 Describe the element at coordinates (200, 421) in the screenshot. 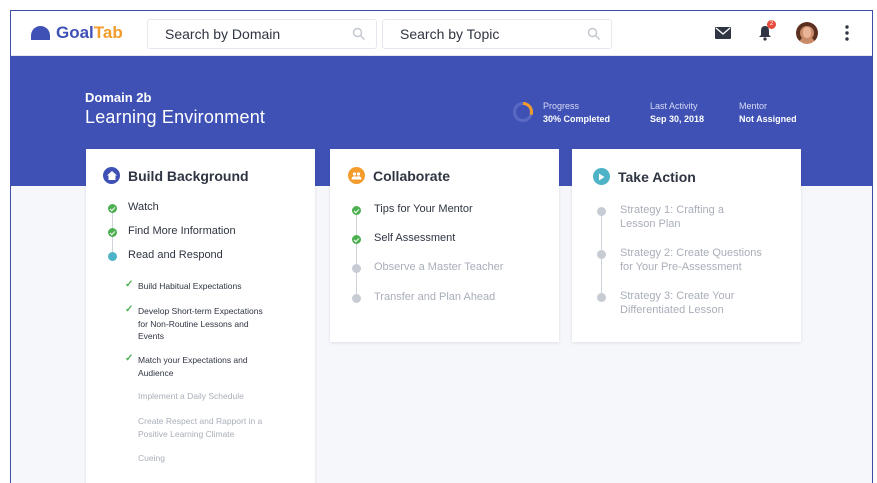

I see `substep-line: Create Respect and Rapport in a` at that location.